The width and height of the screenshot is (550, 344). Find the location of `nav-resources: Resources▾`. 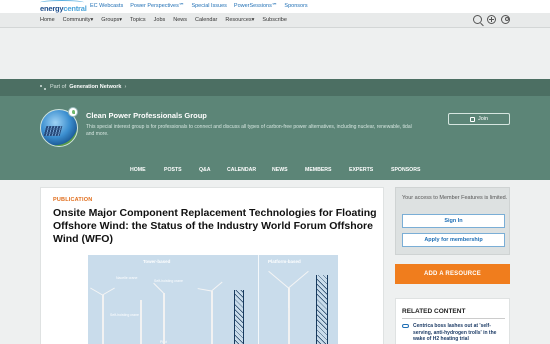

nav-resources: Resources▾ is located at coordinates (239, 20).